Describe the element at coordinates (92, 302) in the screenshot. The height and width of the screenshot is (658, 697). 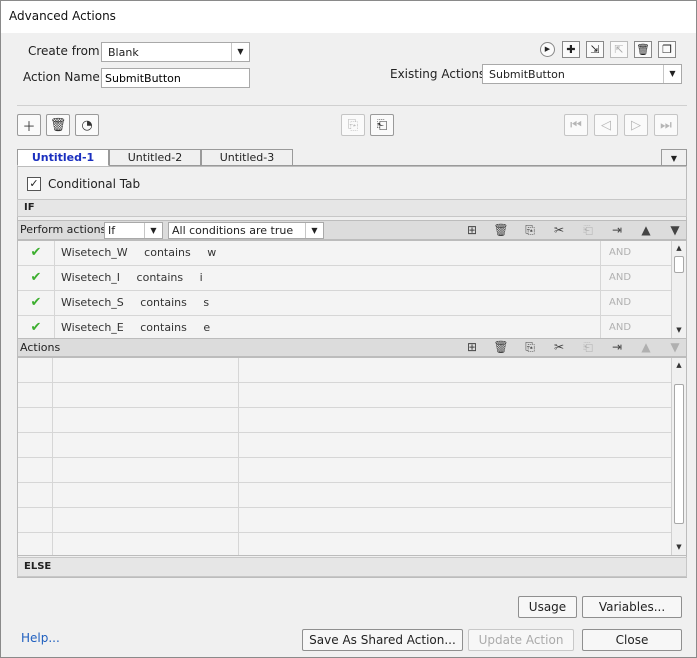
I see `condition-variable: Wisetech_S` at that location.